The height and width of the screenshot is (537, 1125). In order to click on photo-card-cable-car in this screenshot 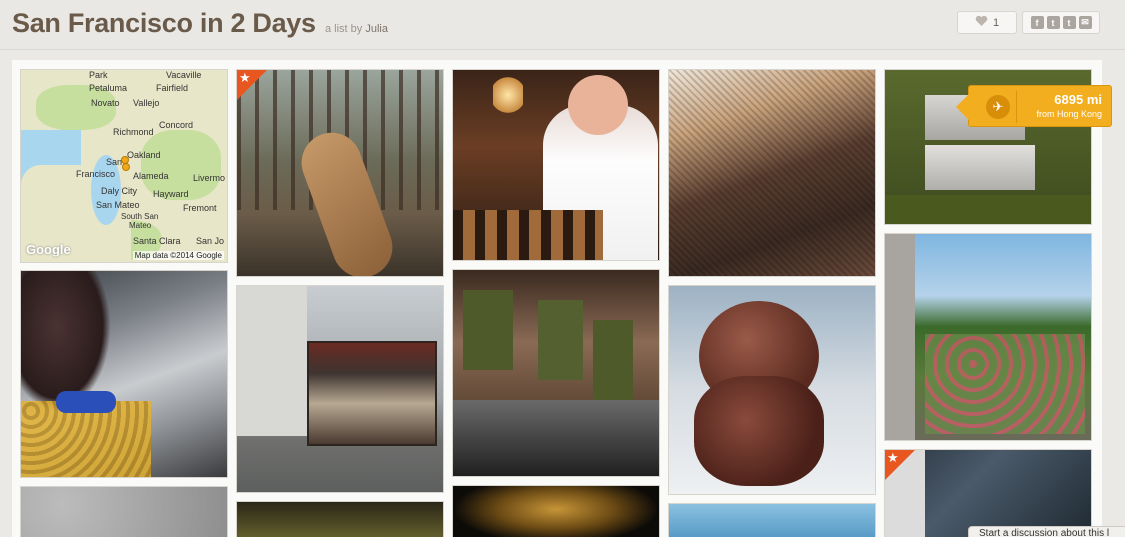, I will do `click(340, 389)`.